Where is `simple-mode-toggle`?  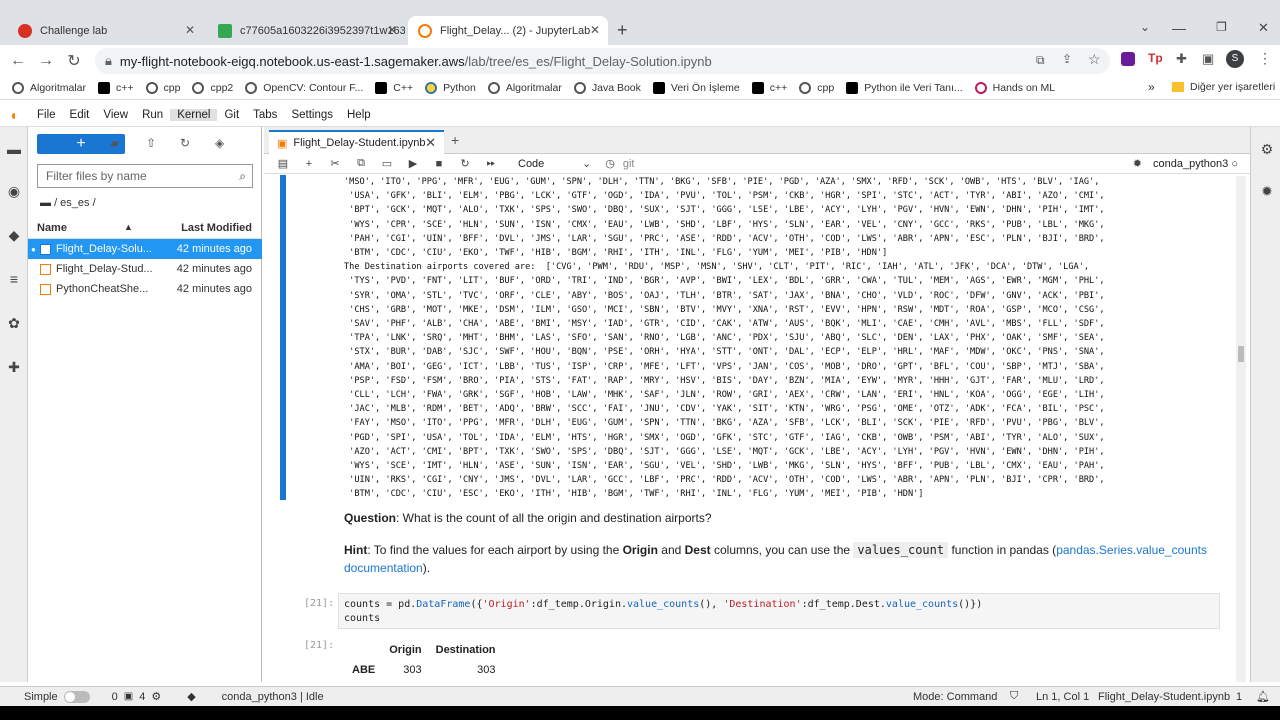 simple-mode-toggle is located at coordinates (76, 696).